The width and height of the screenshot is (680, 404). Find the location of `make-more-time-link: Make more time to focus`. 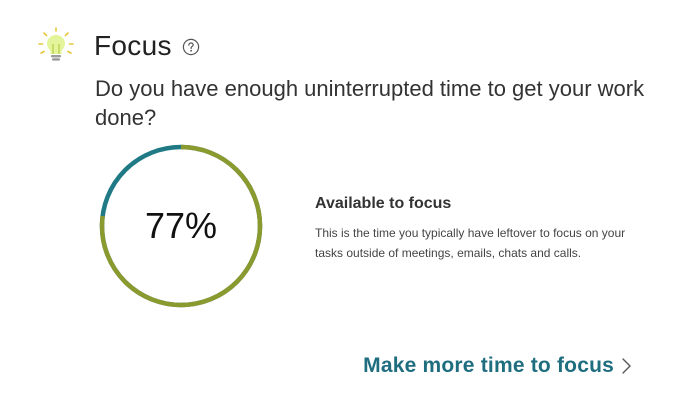

make-more-time-link: Make more time to focus is located at coordinates (497, 366).